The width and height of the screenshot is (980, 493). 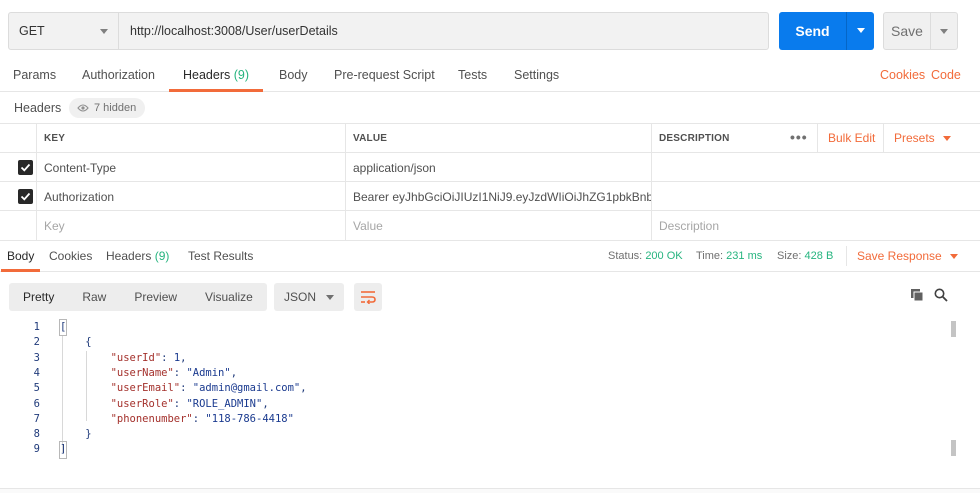 I want to click on column-description: DESCRIPTION, so click(x=716, y=138).